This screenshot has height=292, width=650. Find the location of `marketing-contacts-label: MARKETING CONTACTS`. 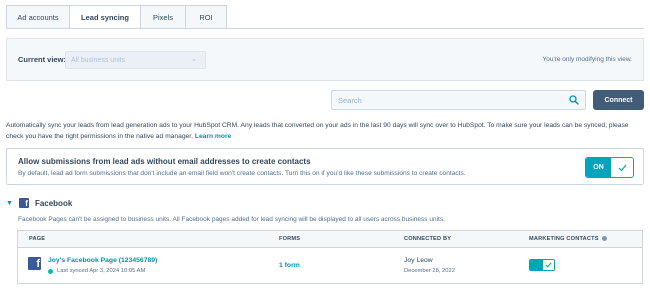

marketing-contacts-label: MARKETING CONTACTS is located at coordinates (564, 239).